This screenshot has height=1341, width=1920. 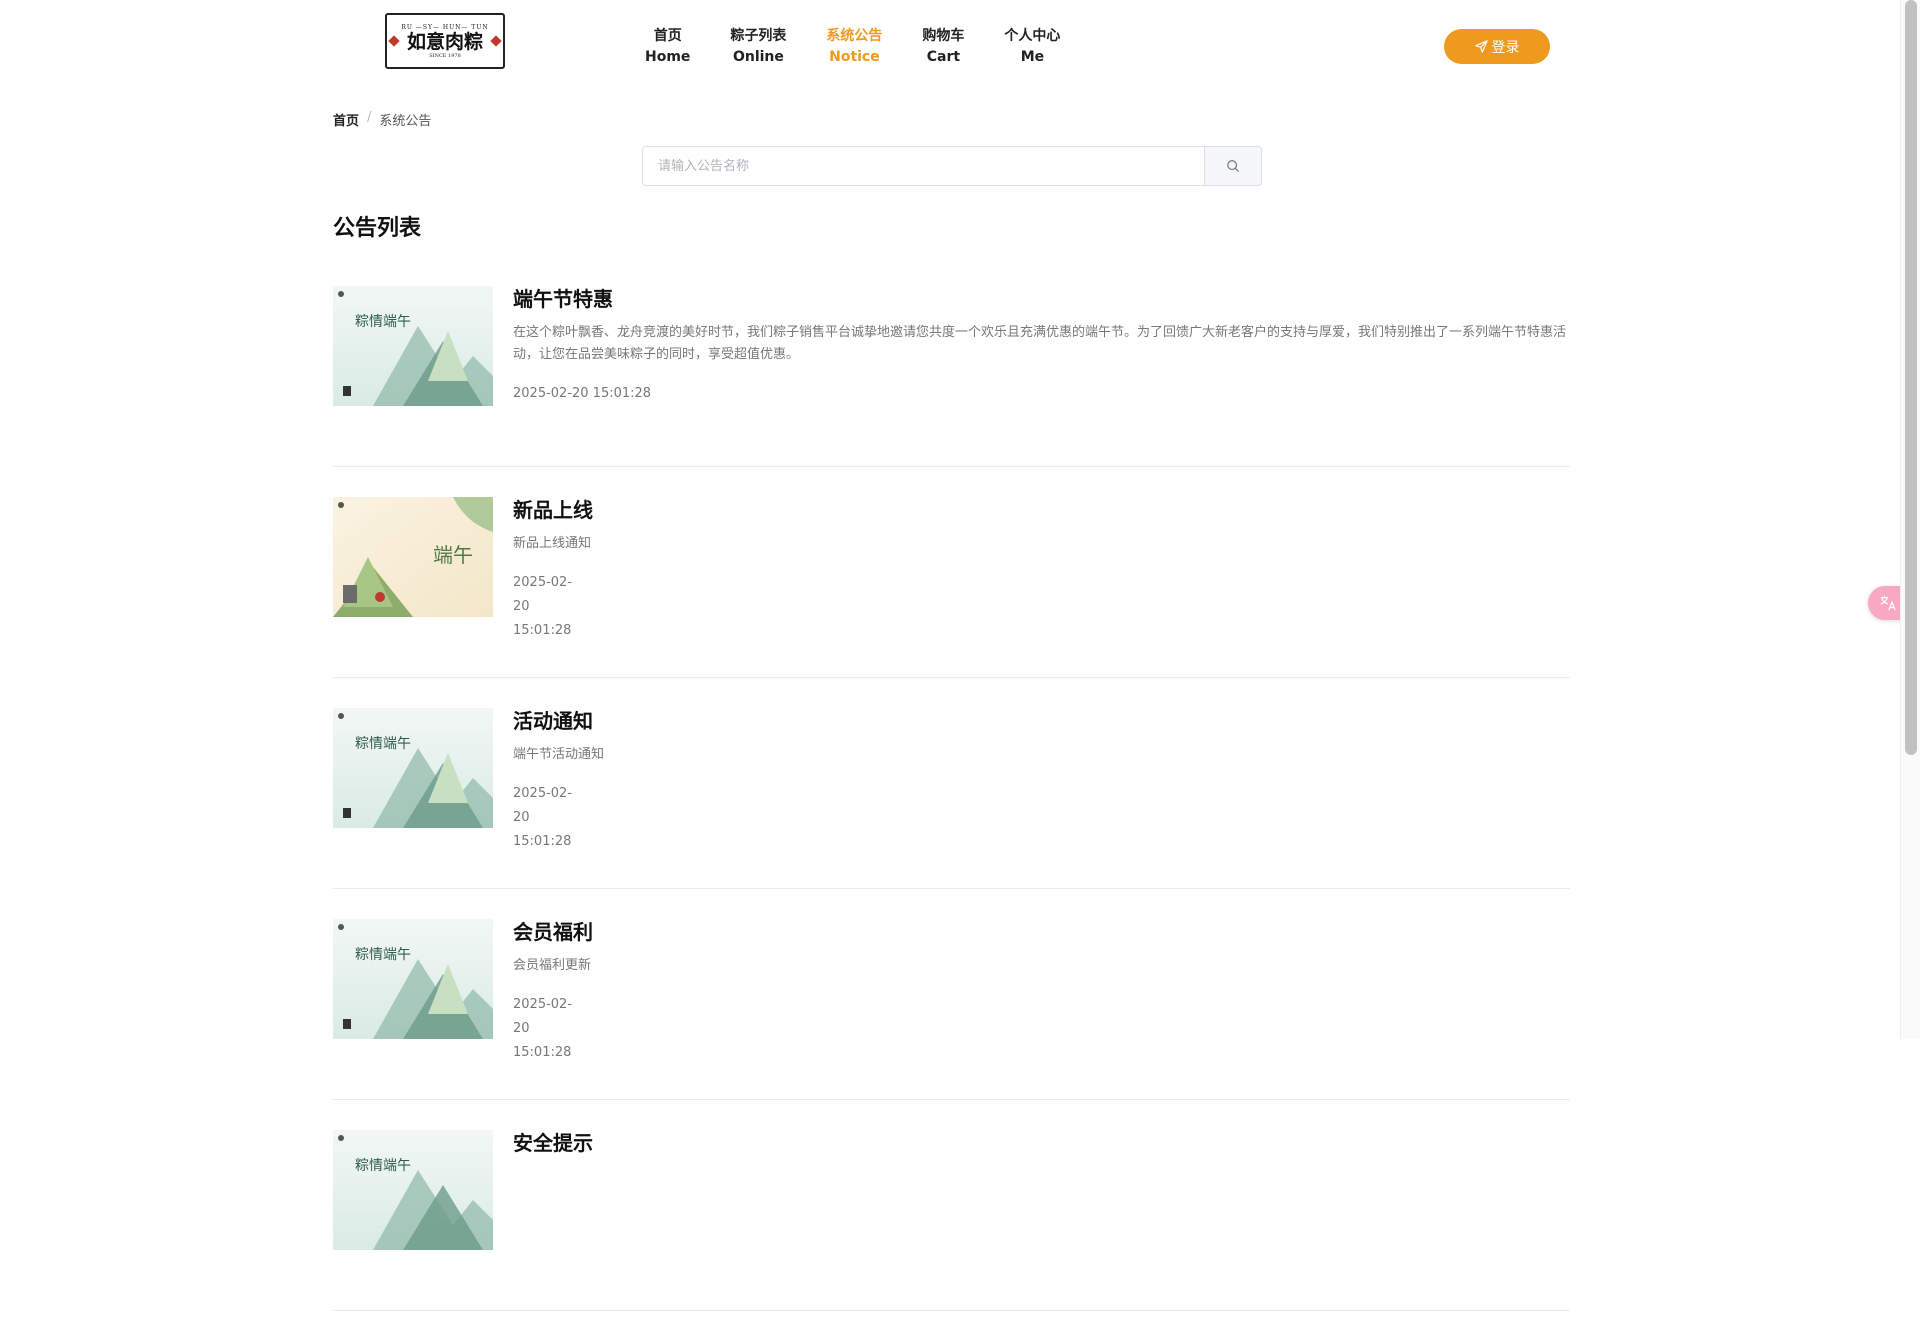 What do you see at coordinates (943, 57) in the screenshot?
I see `nav-cart-en: Cart` at bounding box center [943, 57].